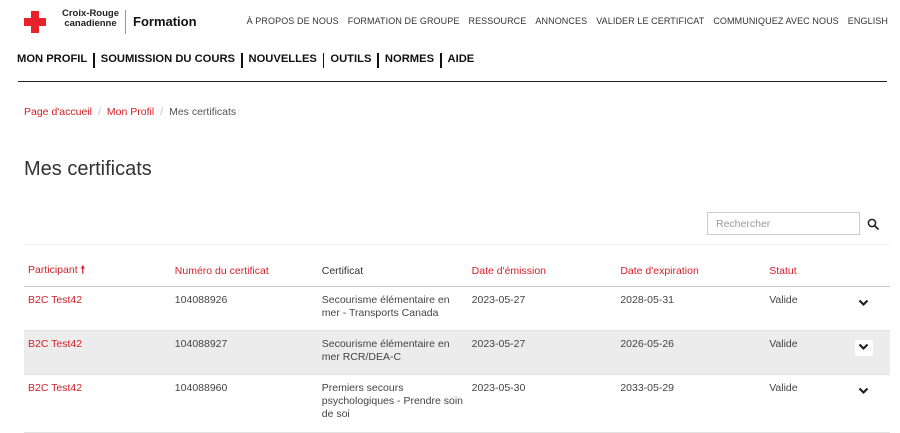 Image resolution: width=900 pixels, height=433 pixels. Describe the element at coordinates (775, 21) in the screenshot. I see `top-nav-contact: COMMUNIQUEZ AVEC NOUS` at that location.